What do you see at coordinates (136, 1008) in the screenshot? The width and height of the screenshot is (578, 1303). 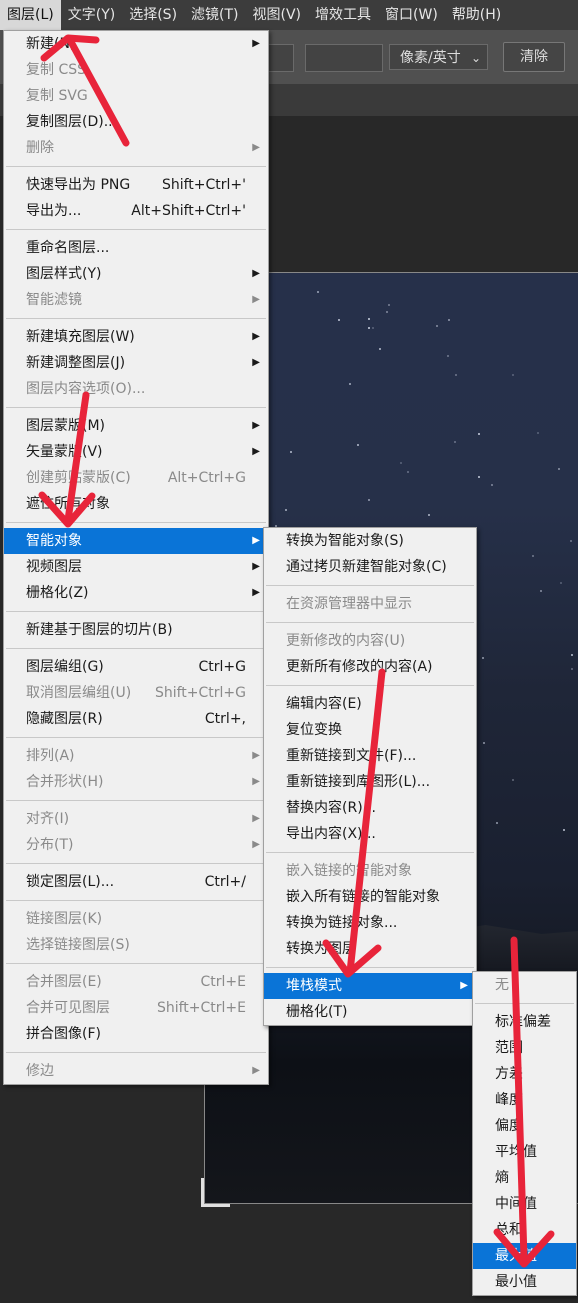 I see `menu-item: 合并可见图层 Shift+Ctrl+E` at bounding box center [136, 1008].